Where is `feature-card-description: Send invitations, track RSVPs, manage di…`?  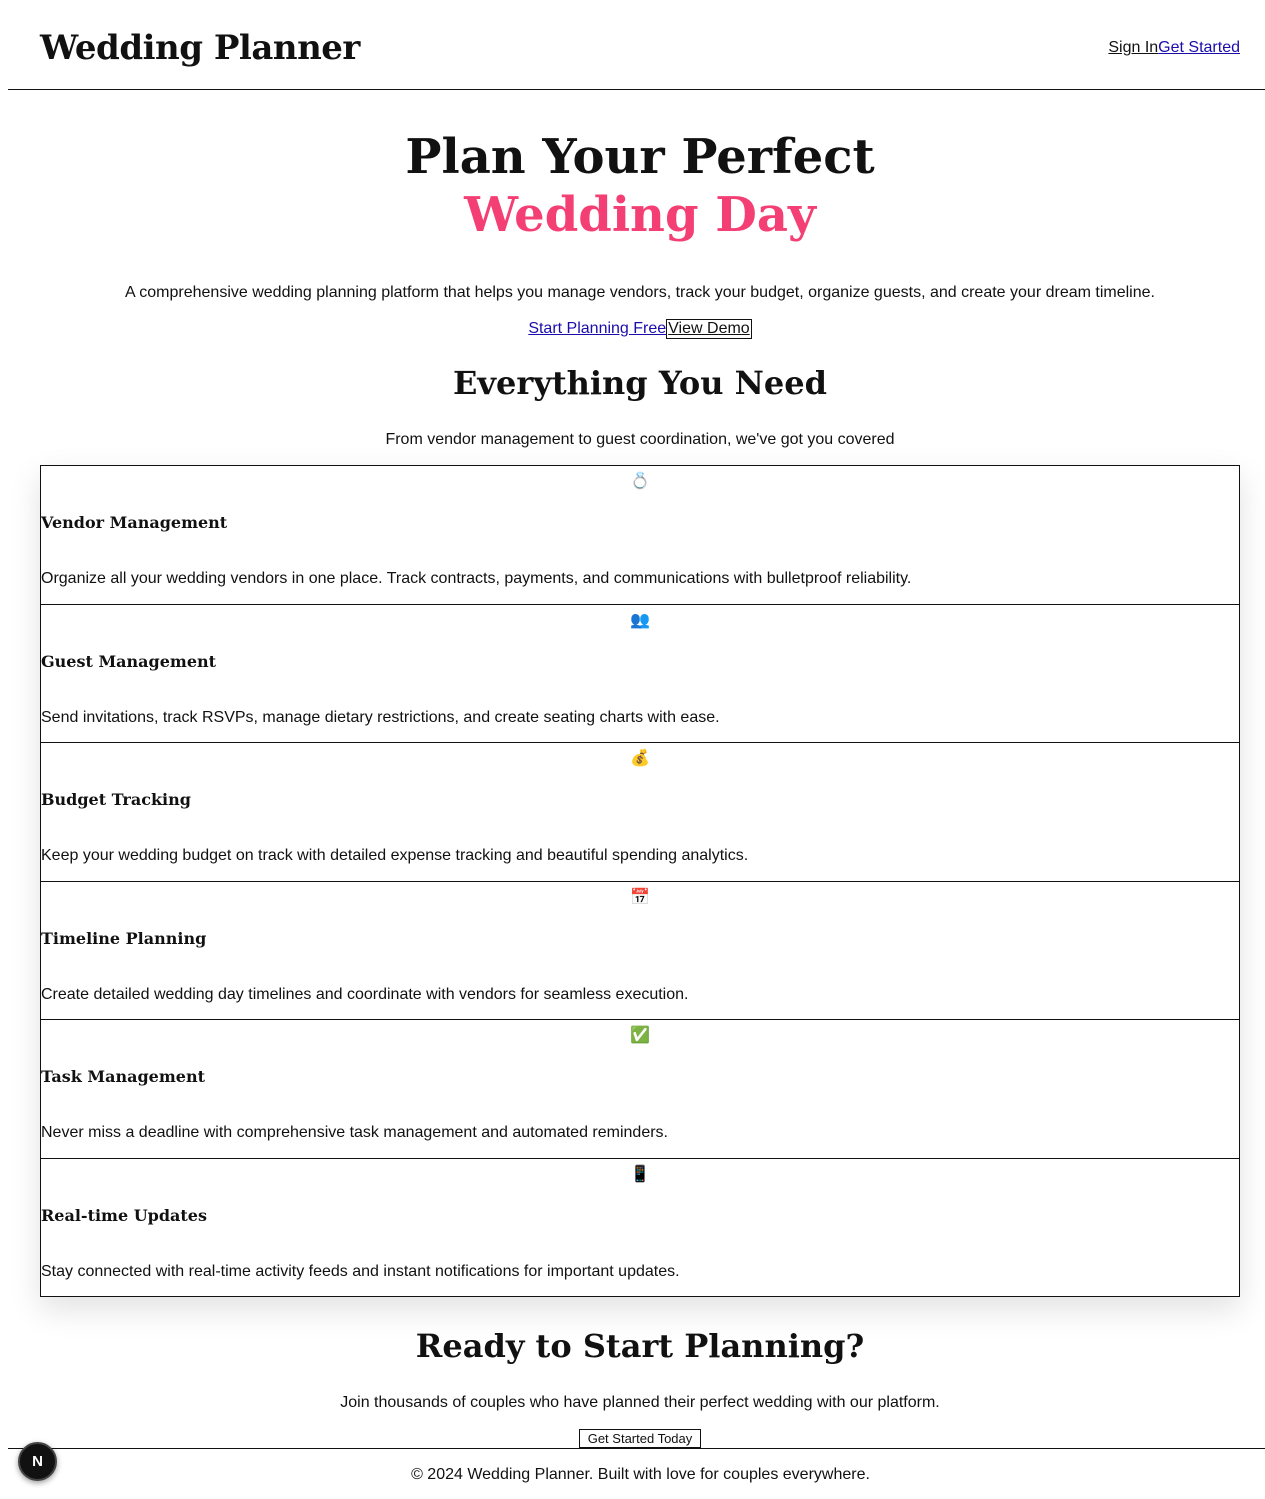
feature-card-description: Send invitations, track RSVPs, manage di… is located at coordinates (380, 717).